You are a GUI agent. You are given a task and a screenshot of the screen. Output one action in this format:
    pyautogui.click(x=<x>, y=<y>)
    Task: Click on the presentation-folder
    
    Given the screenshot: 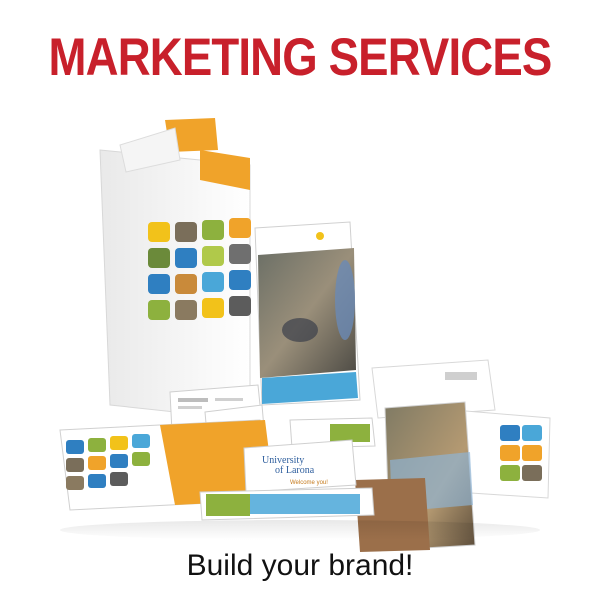 What is the action you would take?
    pyautogui.click(x=175, y=269)
    